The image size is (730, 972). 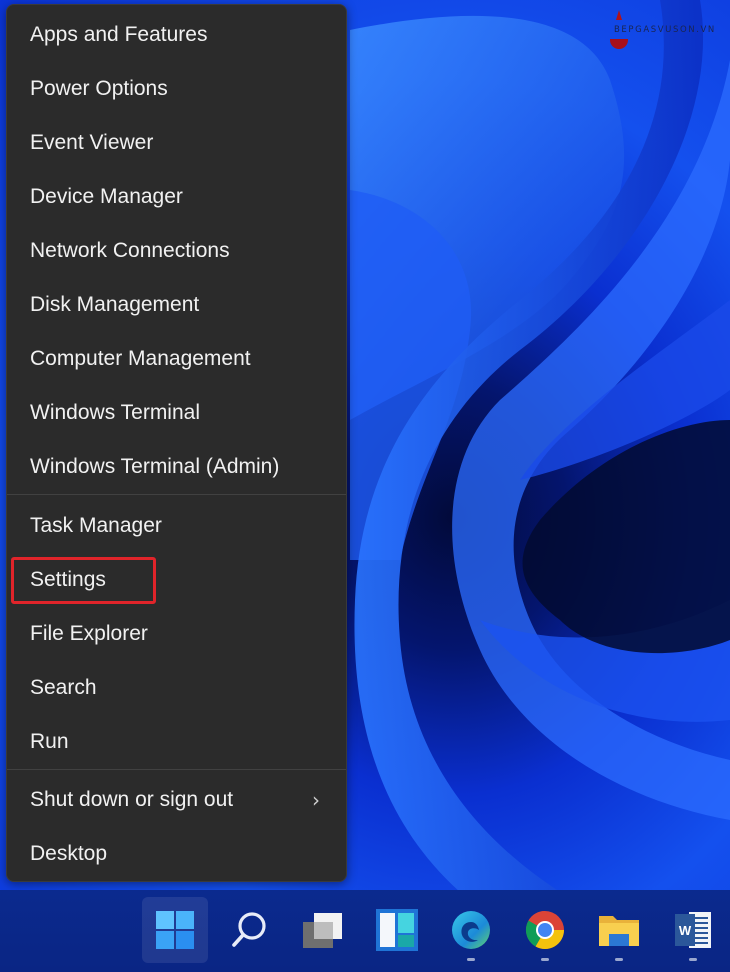 I want to click on menu-item-label: Windows Terminal (Admin), so click(x=155, y=466).